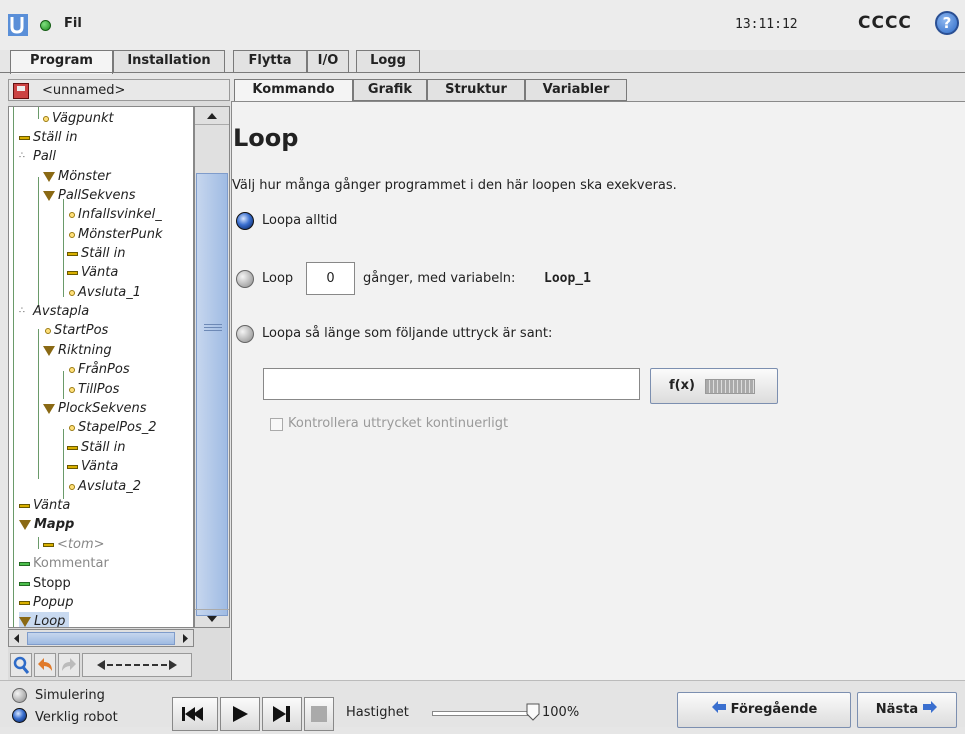  Describe the element at coordinates (76, 330) in the screenshot. I see `tree-node: StartPos` at that location.